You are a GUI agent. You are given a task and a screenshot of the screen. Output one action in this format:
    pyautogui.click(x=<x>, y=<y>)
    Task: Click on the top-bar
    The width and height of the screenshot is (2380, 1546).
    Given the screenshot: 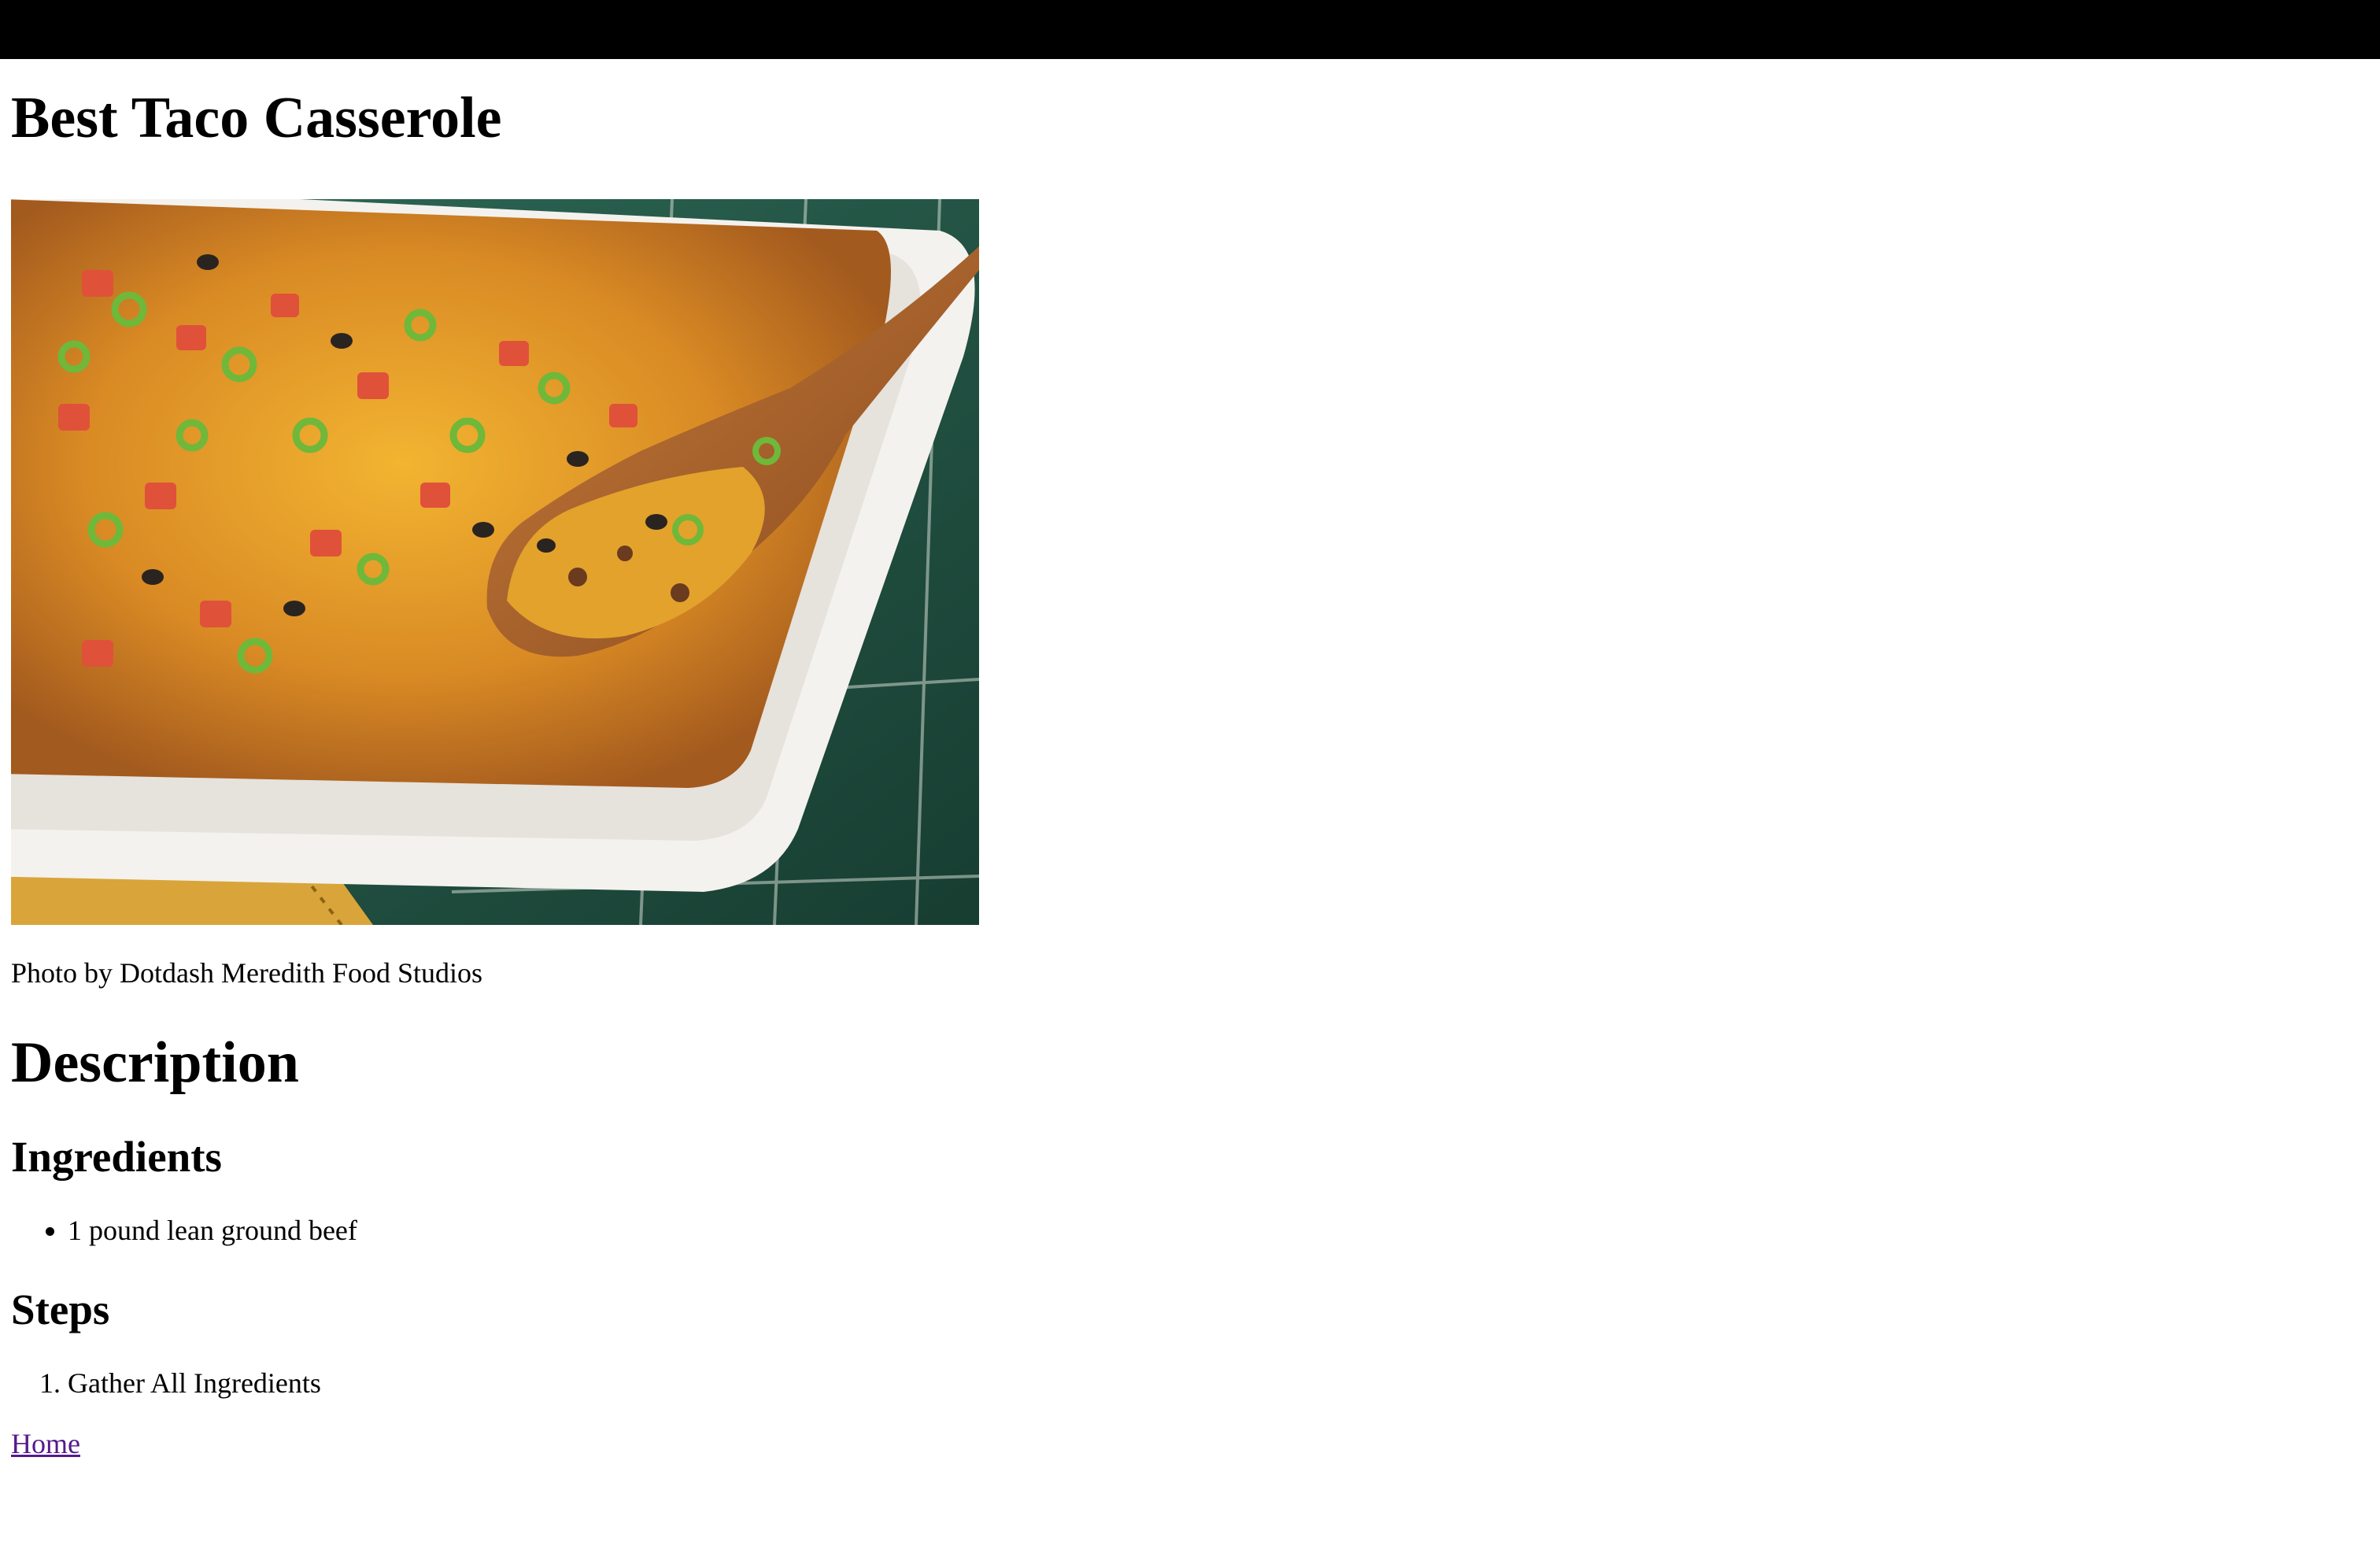 What is the action you would take?
    pyautogui.click(x=1190, y=29)
    